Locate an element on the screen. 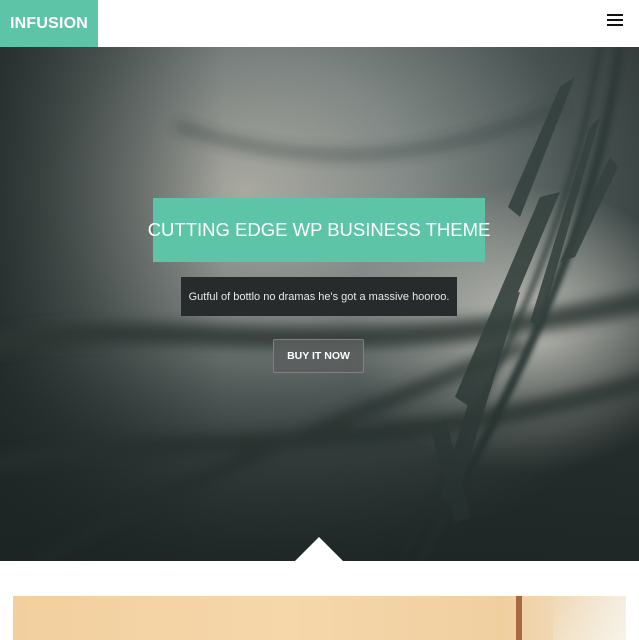  hamburger-menu-icon is located at coordinates (615, 22).